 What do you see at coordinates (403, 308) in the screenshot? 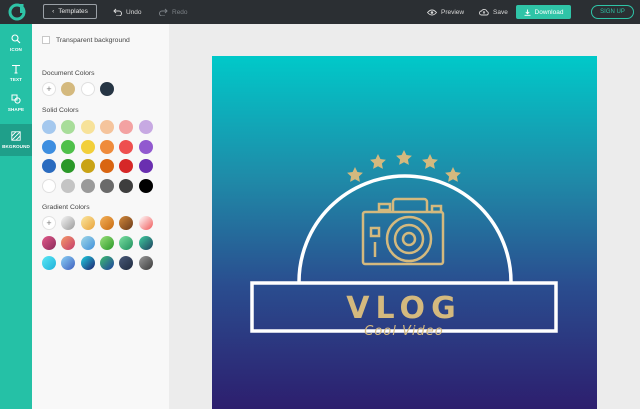
I see `vlog-title: VLOG` at bounding box center [403, 308].